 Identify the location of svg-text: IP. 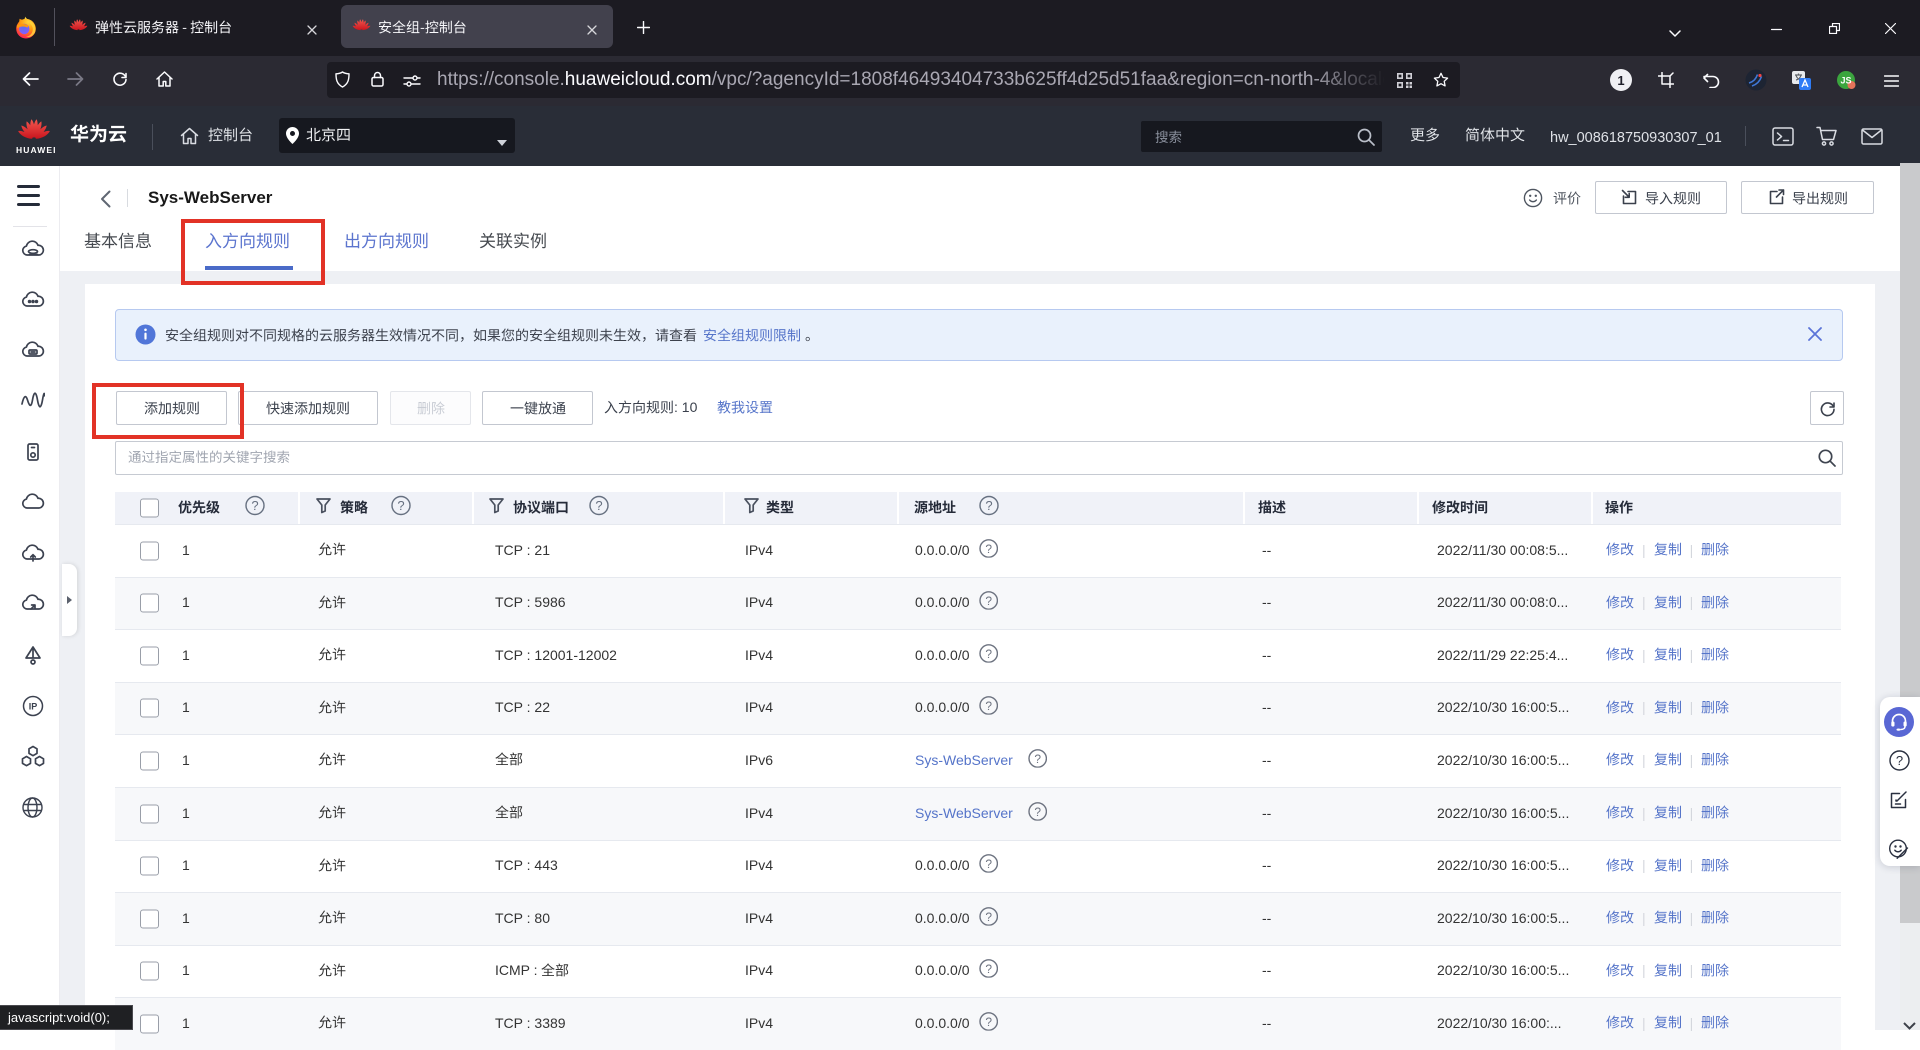
(33, 707).